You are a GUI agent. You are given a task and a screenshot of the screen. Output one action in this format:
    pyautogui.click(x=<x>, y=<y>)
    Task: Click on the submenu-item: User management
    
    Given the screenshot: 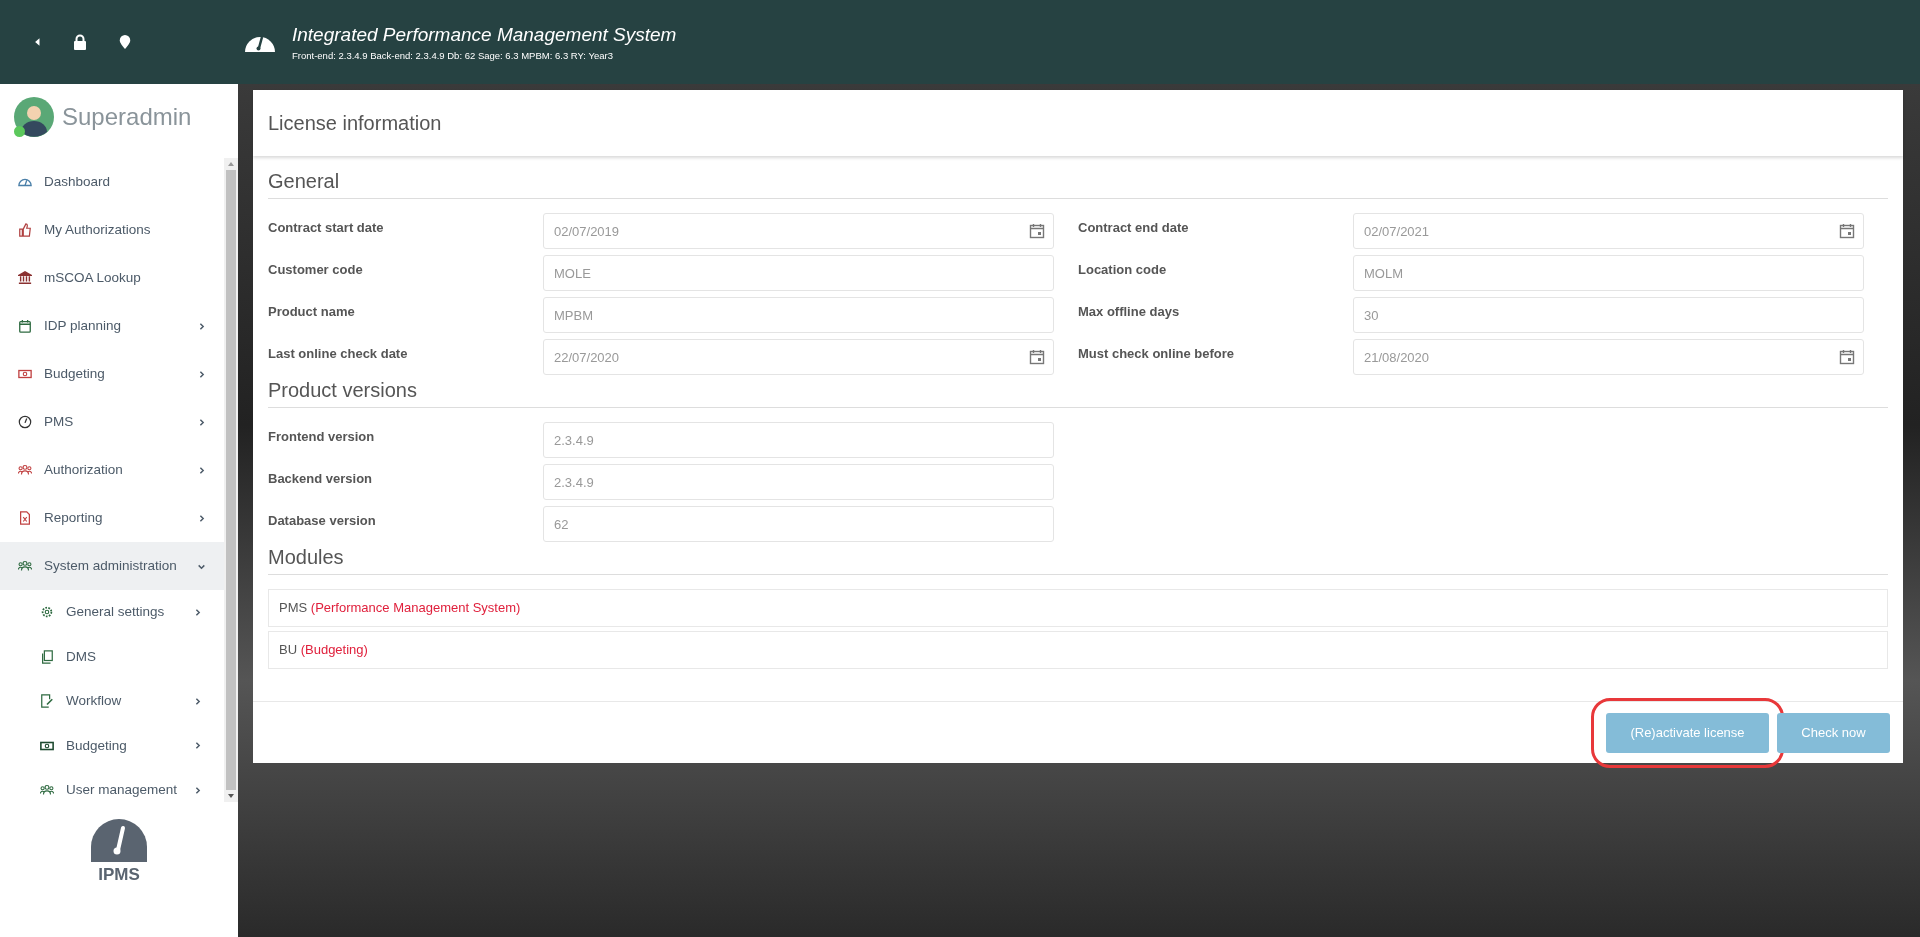 What is the action you would take?
    pyautogui.click(x=112, y=785)
    